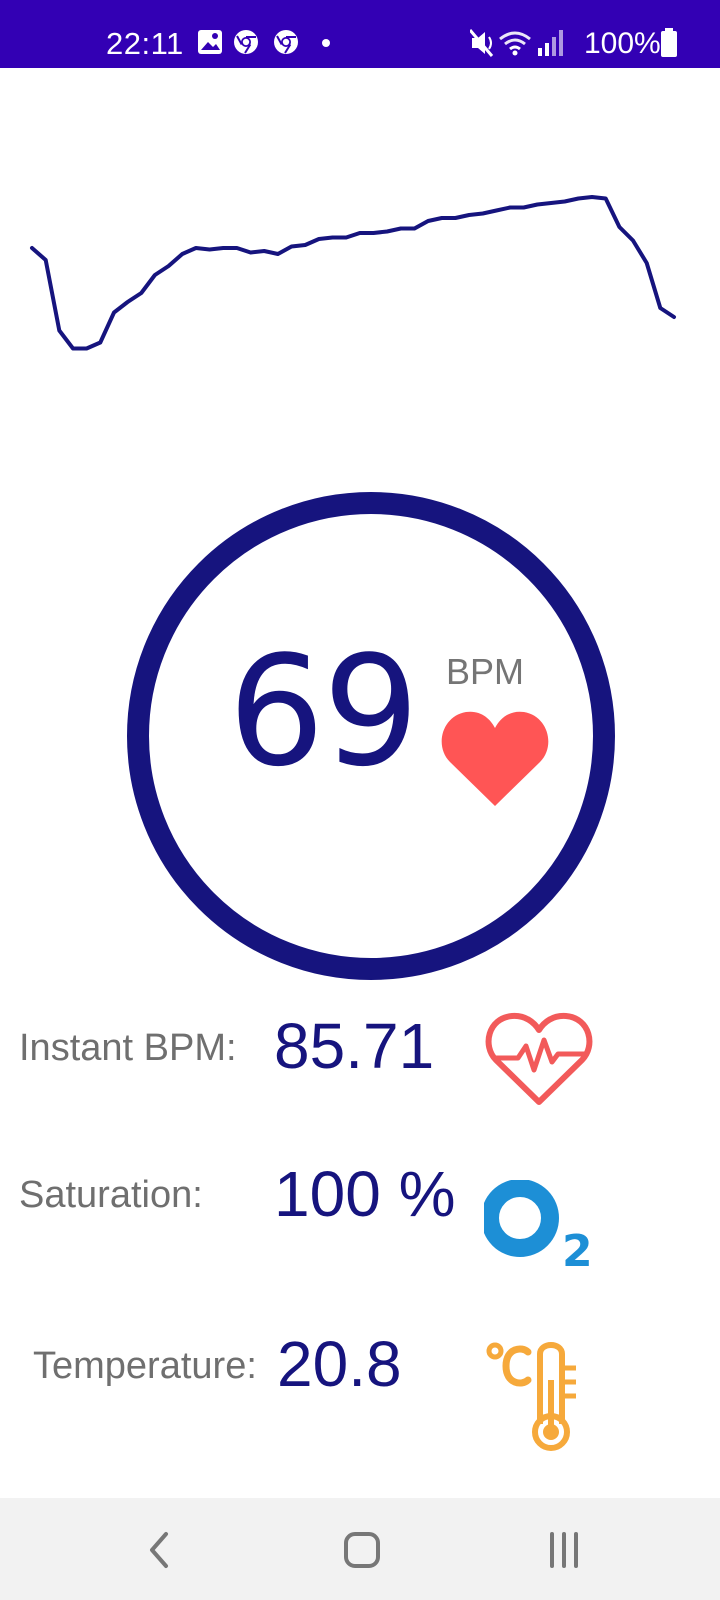 This screenshot has height=1600, width=720. I want to click on instant-bpm-label: Instant BPM:, so click(128, 1048).